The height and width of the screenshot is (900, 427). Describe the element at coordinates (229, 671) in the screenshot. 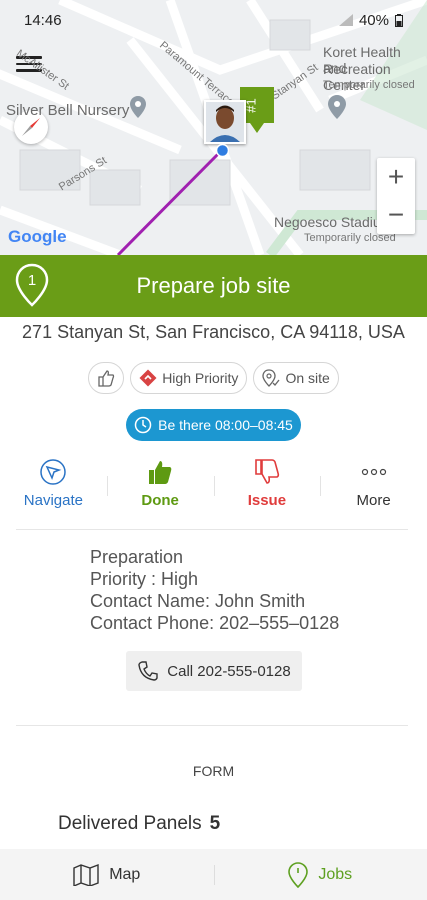

I see `call-button-label: Call 202-555-0128` at that location.